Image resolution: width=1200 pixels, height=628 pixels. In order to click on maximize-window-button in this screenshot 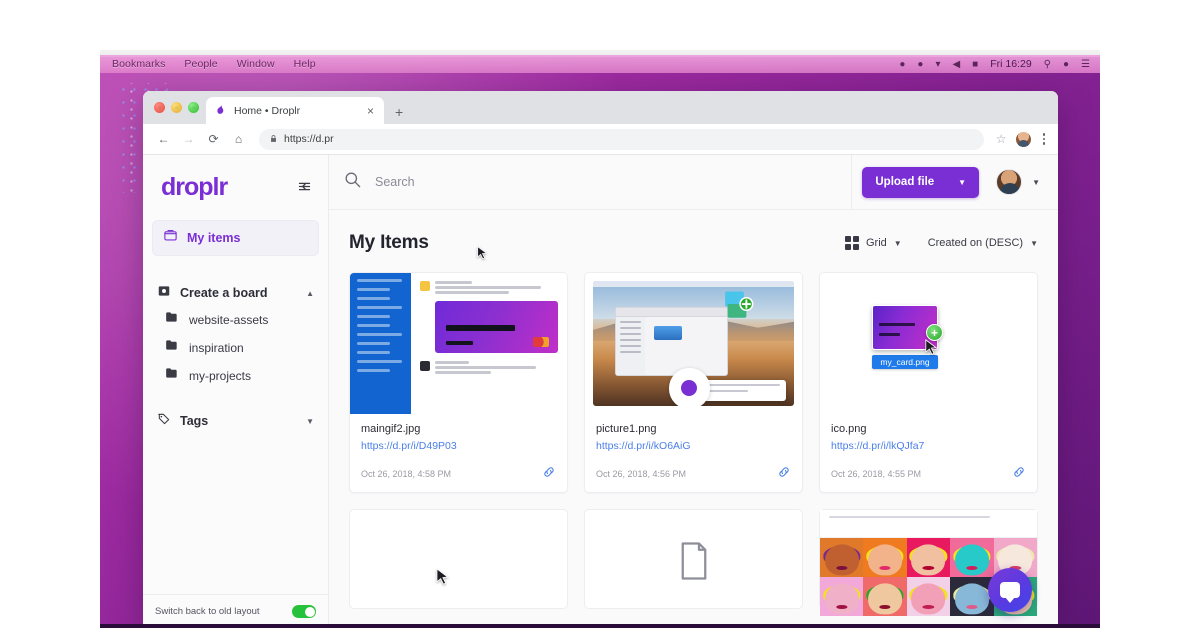, I will do `click(193, 107)`.